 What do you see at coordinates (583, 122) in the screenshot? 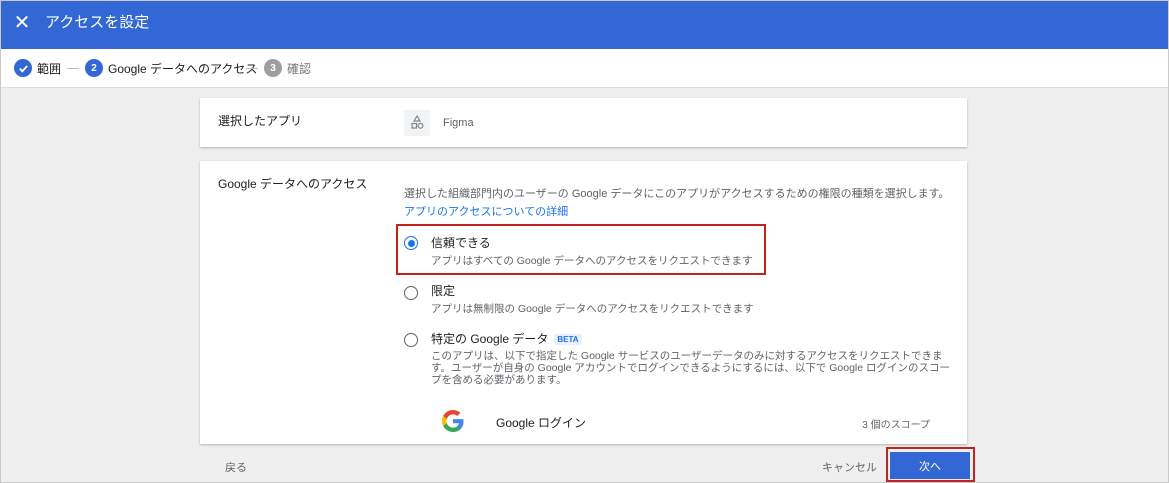
I see `selected-app-card: 選択したアプリ Figma` at bounding box center [583, 122].